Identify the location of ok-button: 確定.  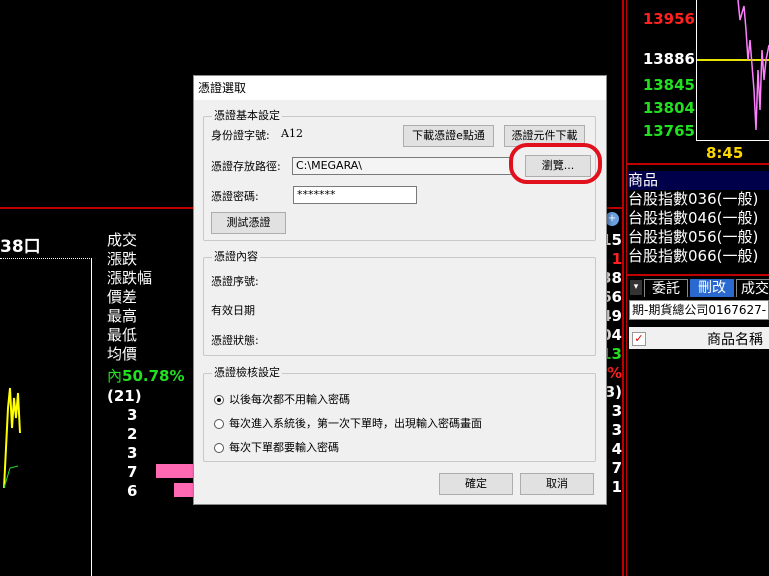
(476, 484).